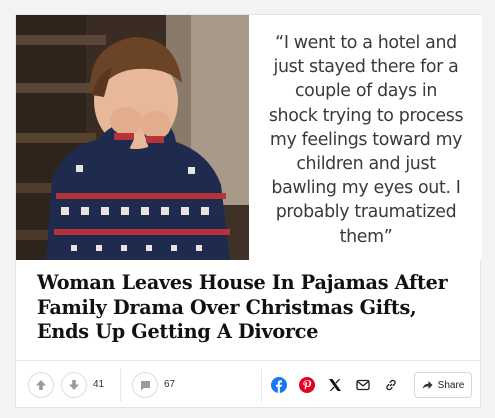  I want to click on pinterest-share-button, so click(307, 385).